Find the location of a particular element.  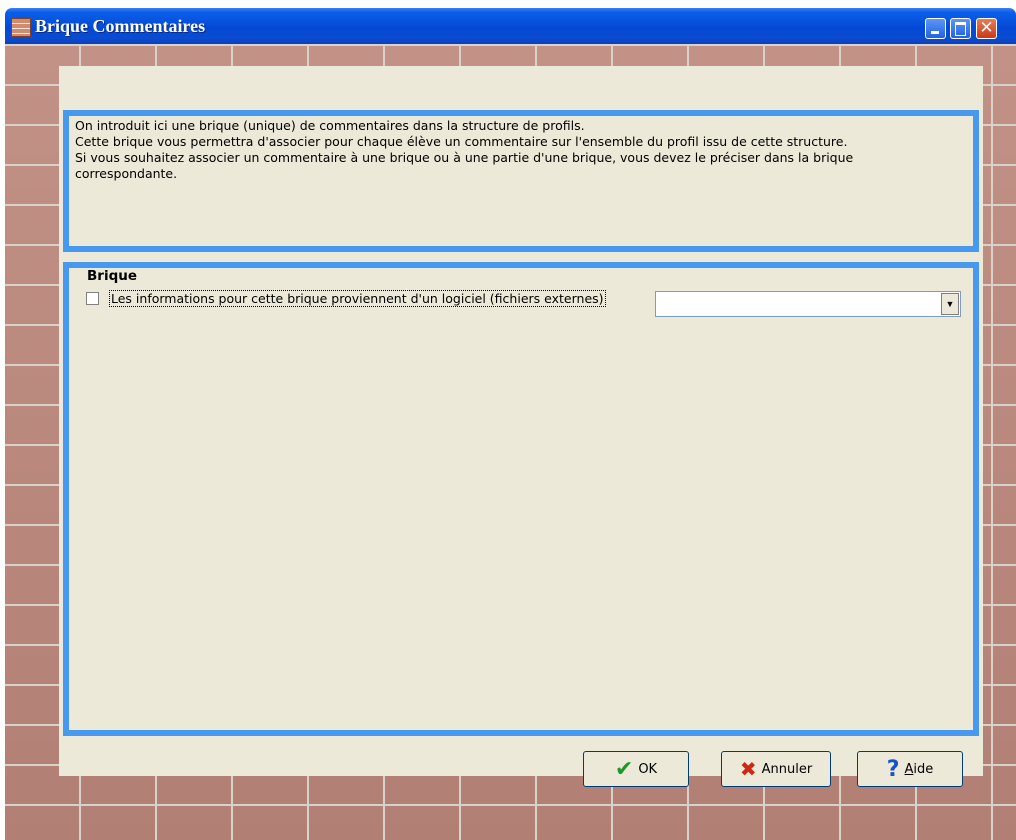

ok-button-label: OK is located at coordinates (648, 769).